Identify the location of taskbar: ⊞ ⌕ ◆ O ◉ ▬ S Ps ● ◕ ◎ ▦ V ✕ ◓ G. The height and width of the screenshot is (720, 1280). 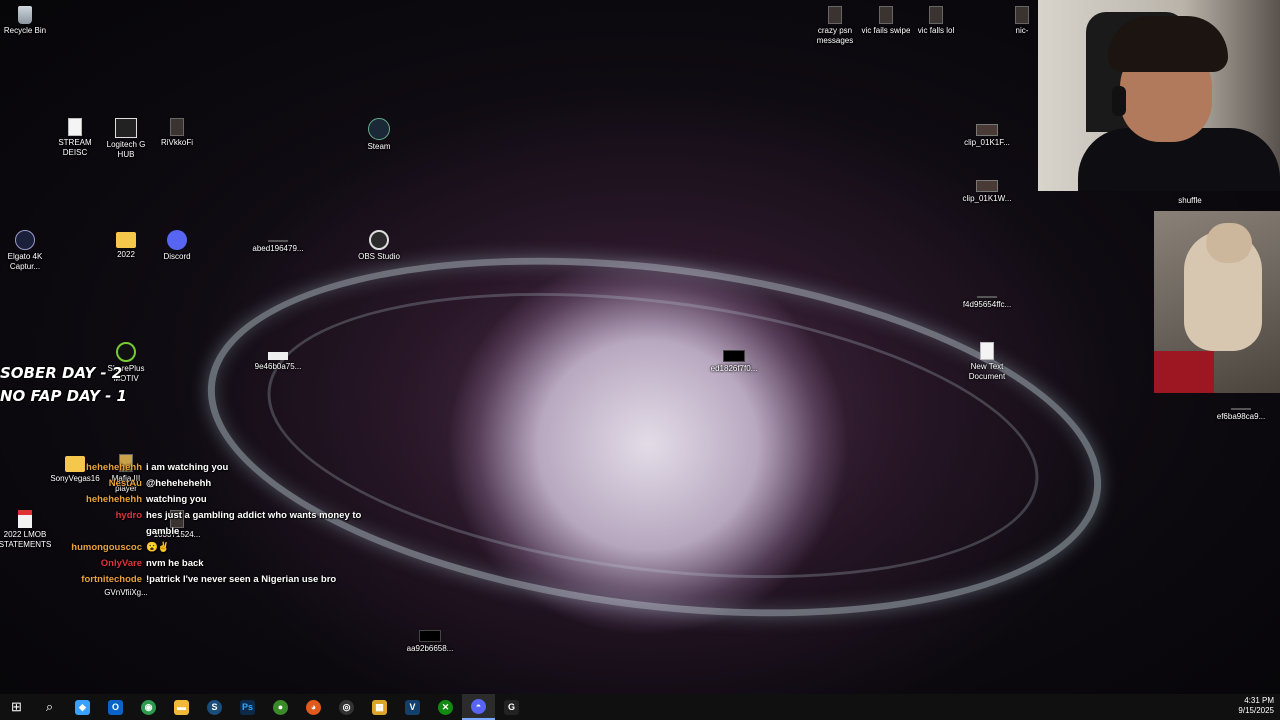
(640, 707).